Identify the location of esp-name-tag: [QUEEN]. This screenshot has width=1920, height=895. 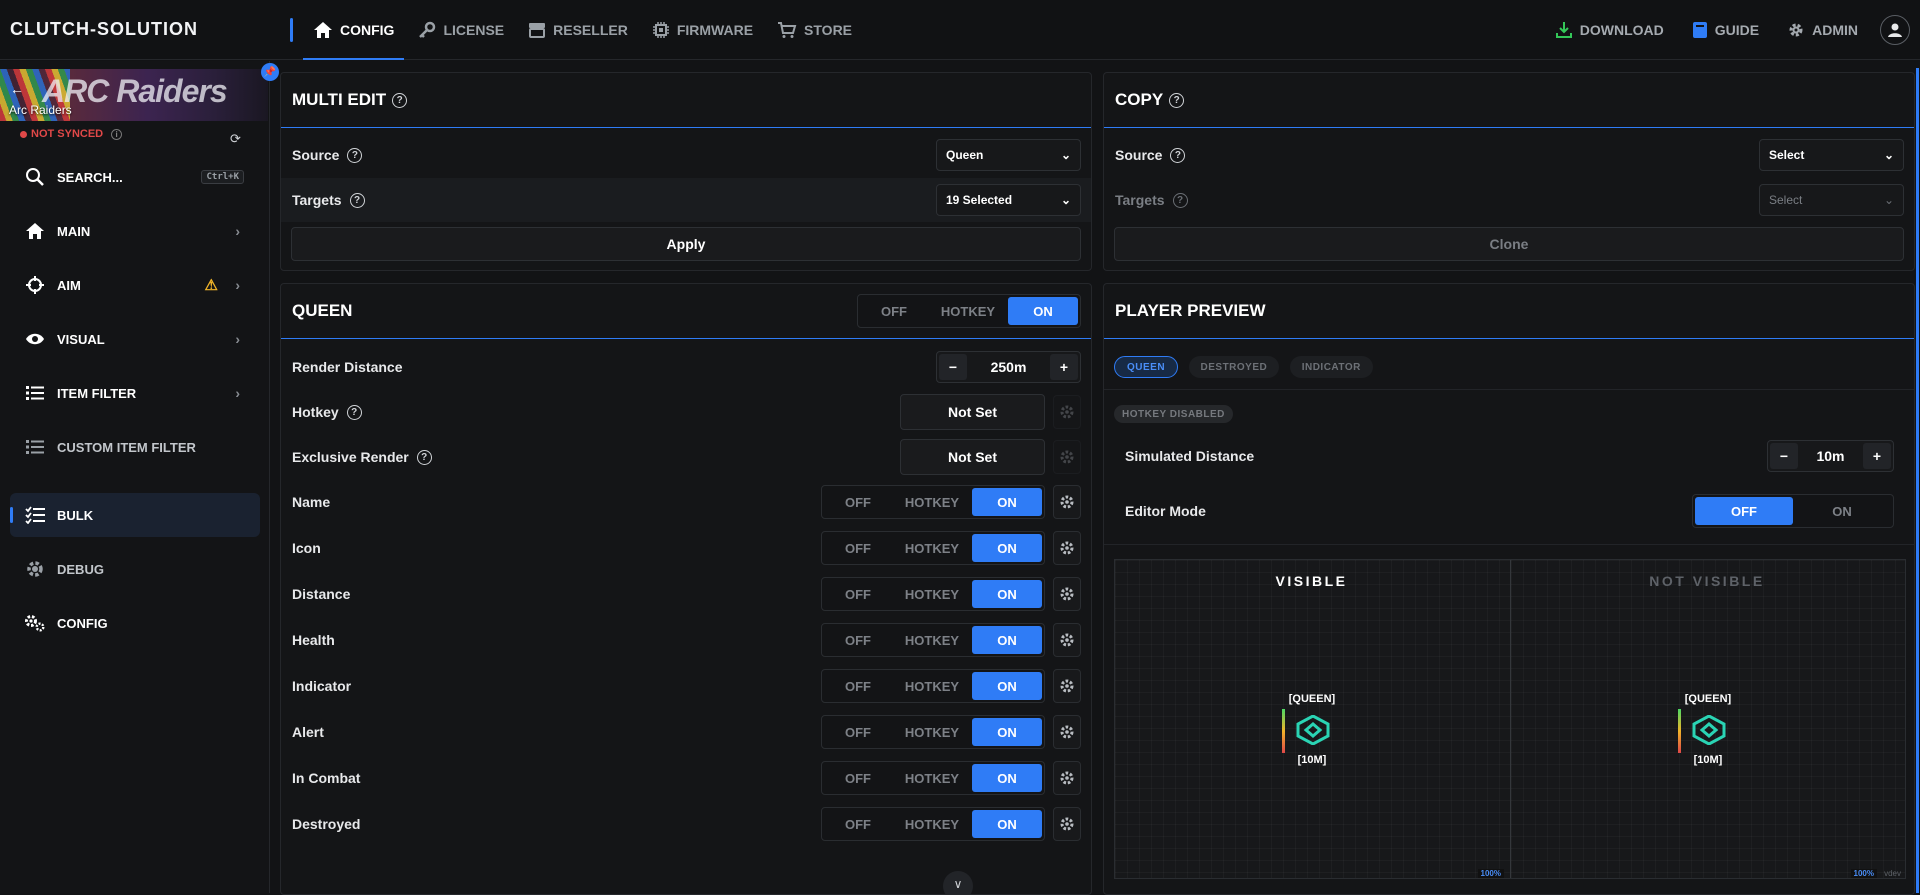
(1312, 699).